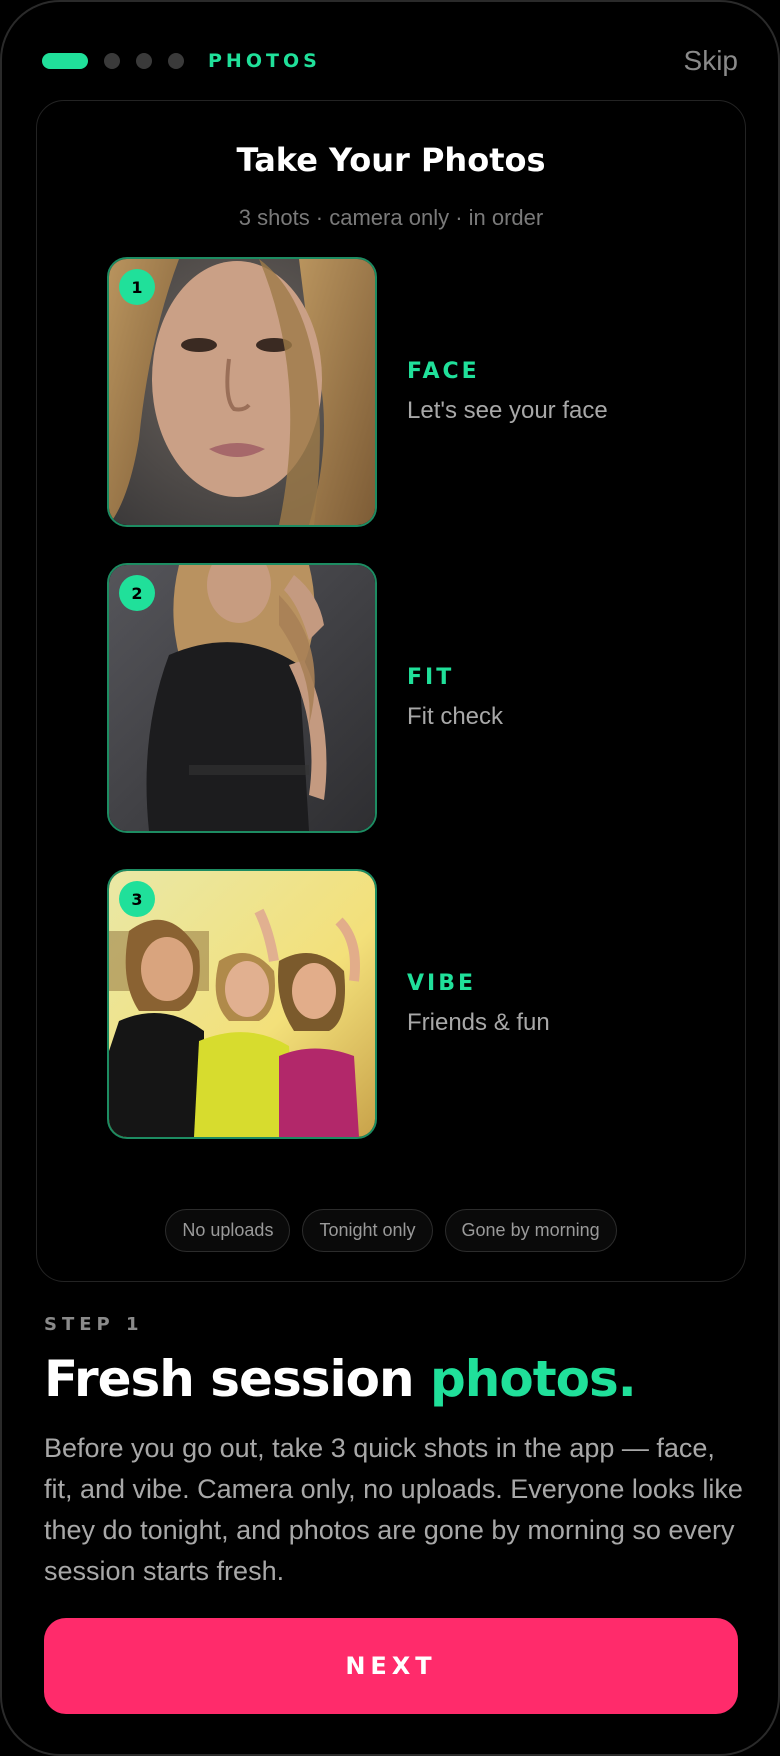 This screenshot has width=780, height=1756. Describe the element at coordinates (391, 160) in the screenshot. I see `card-title: Take Your Photos` at that location.